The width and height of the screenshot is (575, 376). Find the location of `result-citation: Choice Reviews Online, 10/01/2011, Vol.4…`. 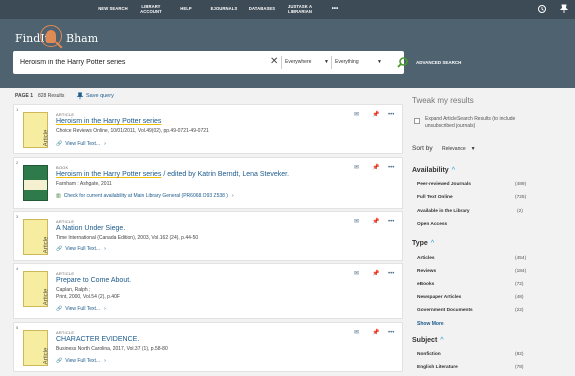

result-citation: Choice Reviews Online, 10/01/2011, Vol.4… is located at coordinates (132, 131).